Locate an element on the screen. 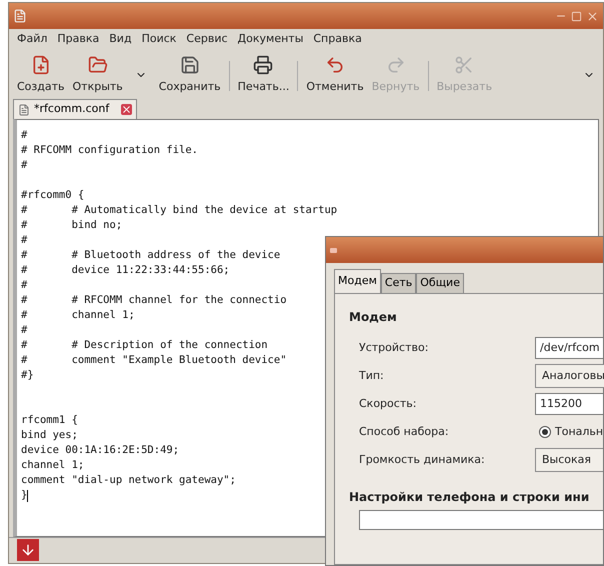 The width and height of the screenshot is (604, 566). code-line: # # Automatically bind the device at startup is located at coordinates (179, 210).